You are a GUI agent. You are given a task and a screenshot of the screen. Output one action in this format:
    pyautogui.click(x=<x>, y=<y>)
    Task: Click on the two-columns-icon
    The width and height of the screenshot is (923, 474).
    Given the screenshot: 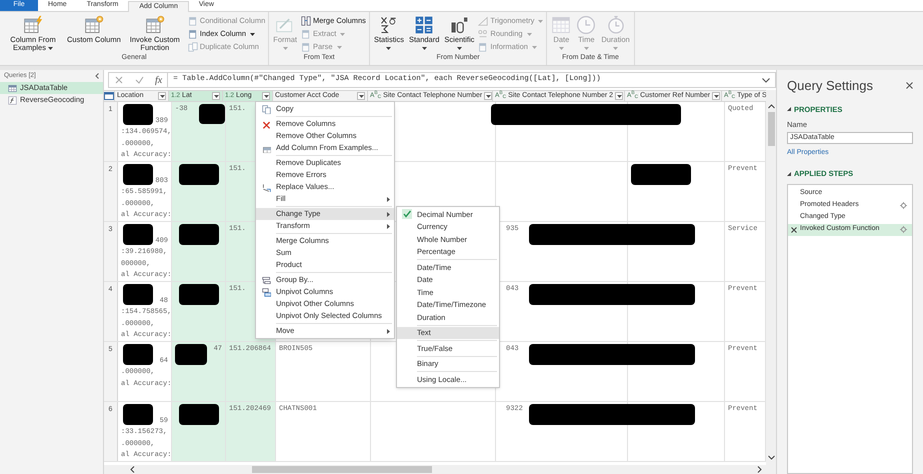 What is the action you would take?
    pyautogui.click(x=193, y=47)
    